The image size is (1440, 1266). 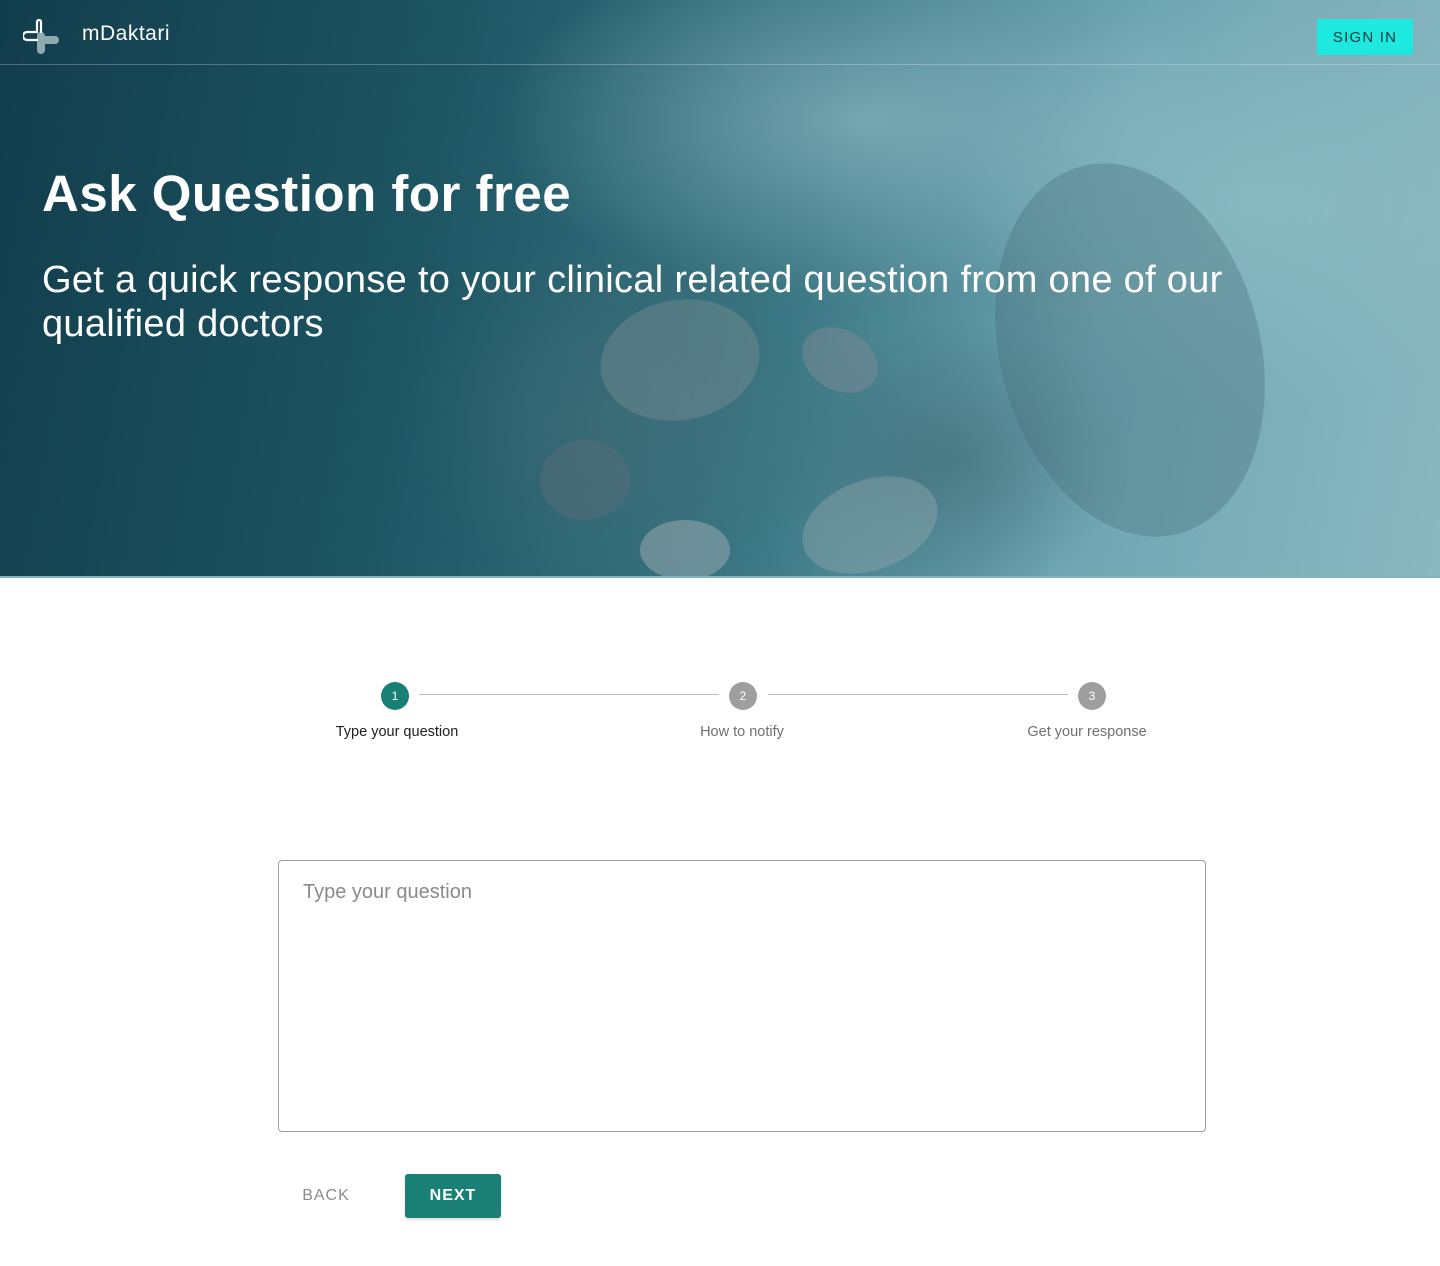 I want to click on back-button: BACK, so click(x=326, y=1196).